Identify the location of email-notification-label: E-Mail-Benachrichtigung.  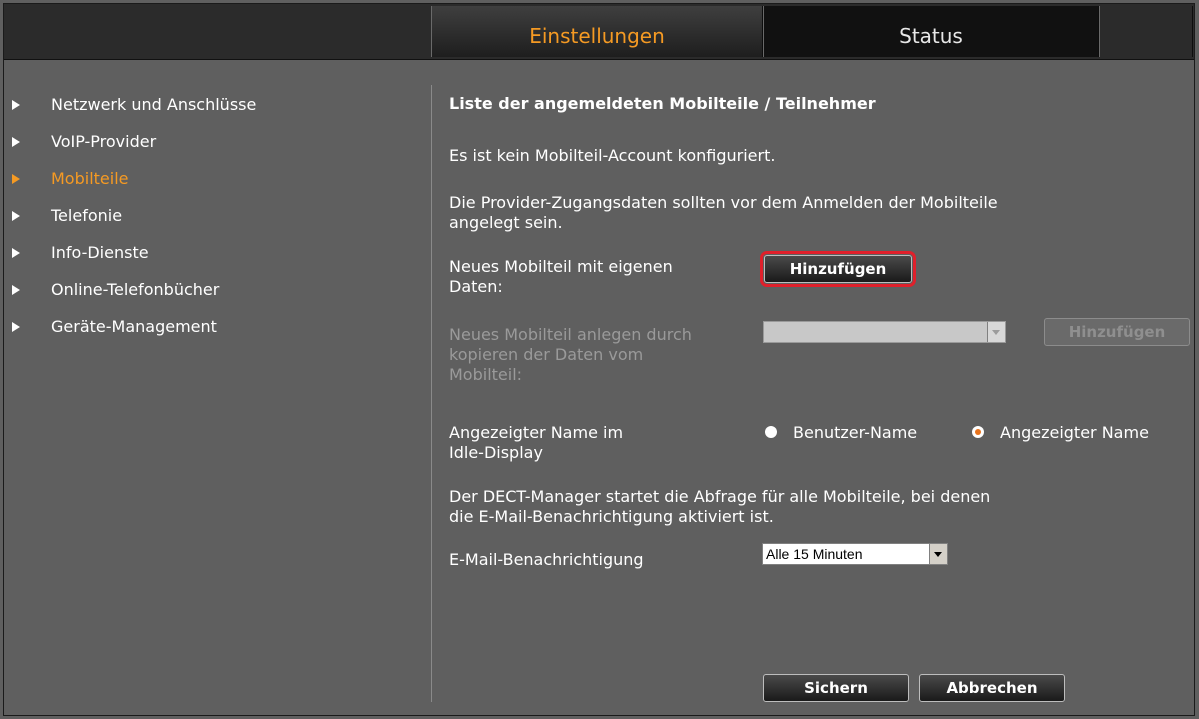
(546, 559).